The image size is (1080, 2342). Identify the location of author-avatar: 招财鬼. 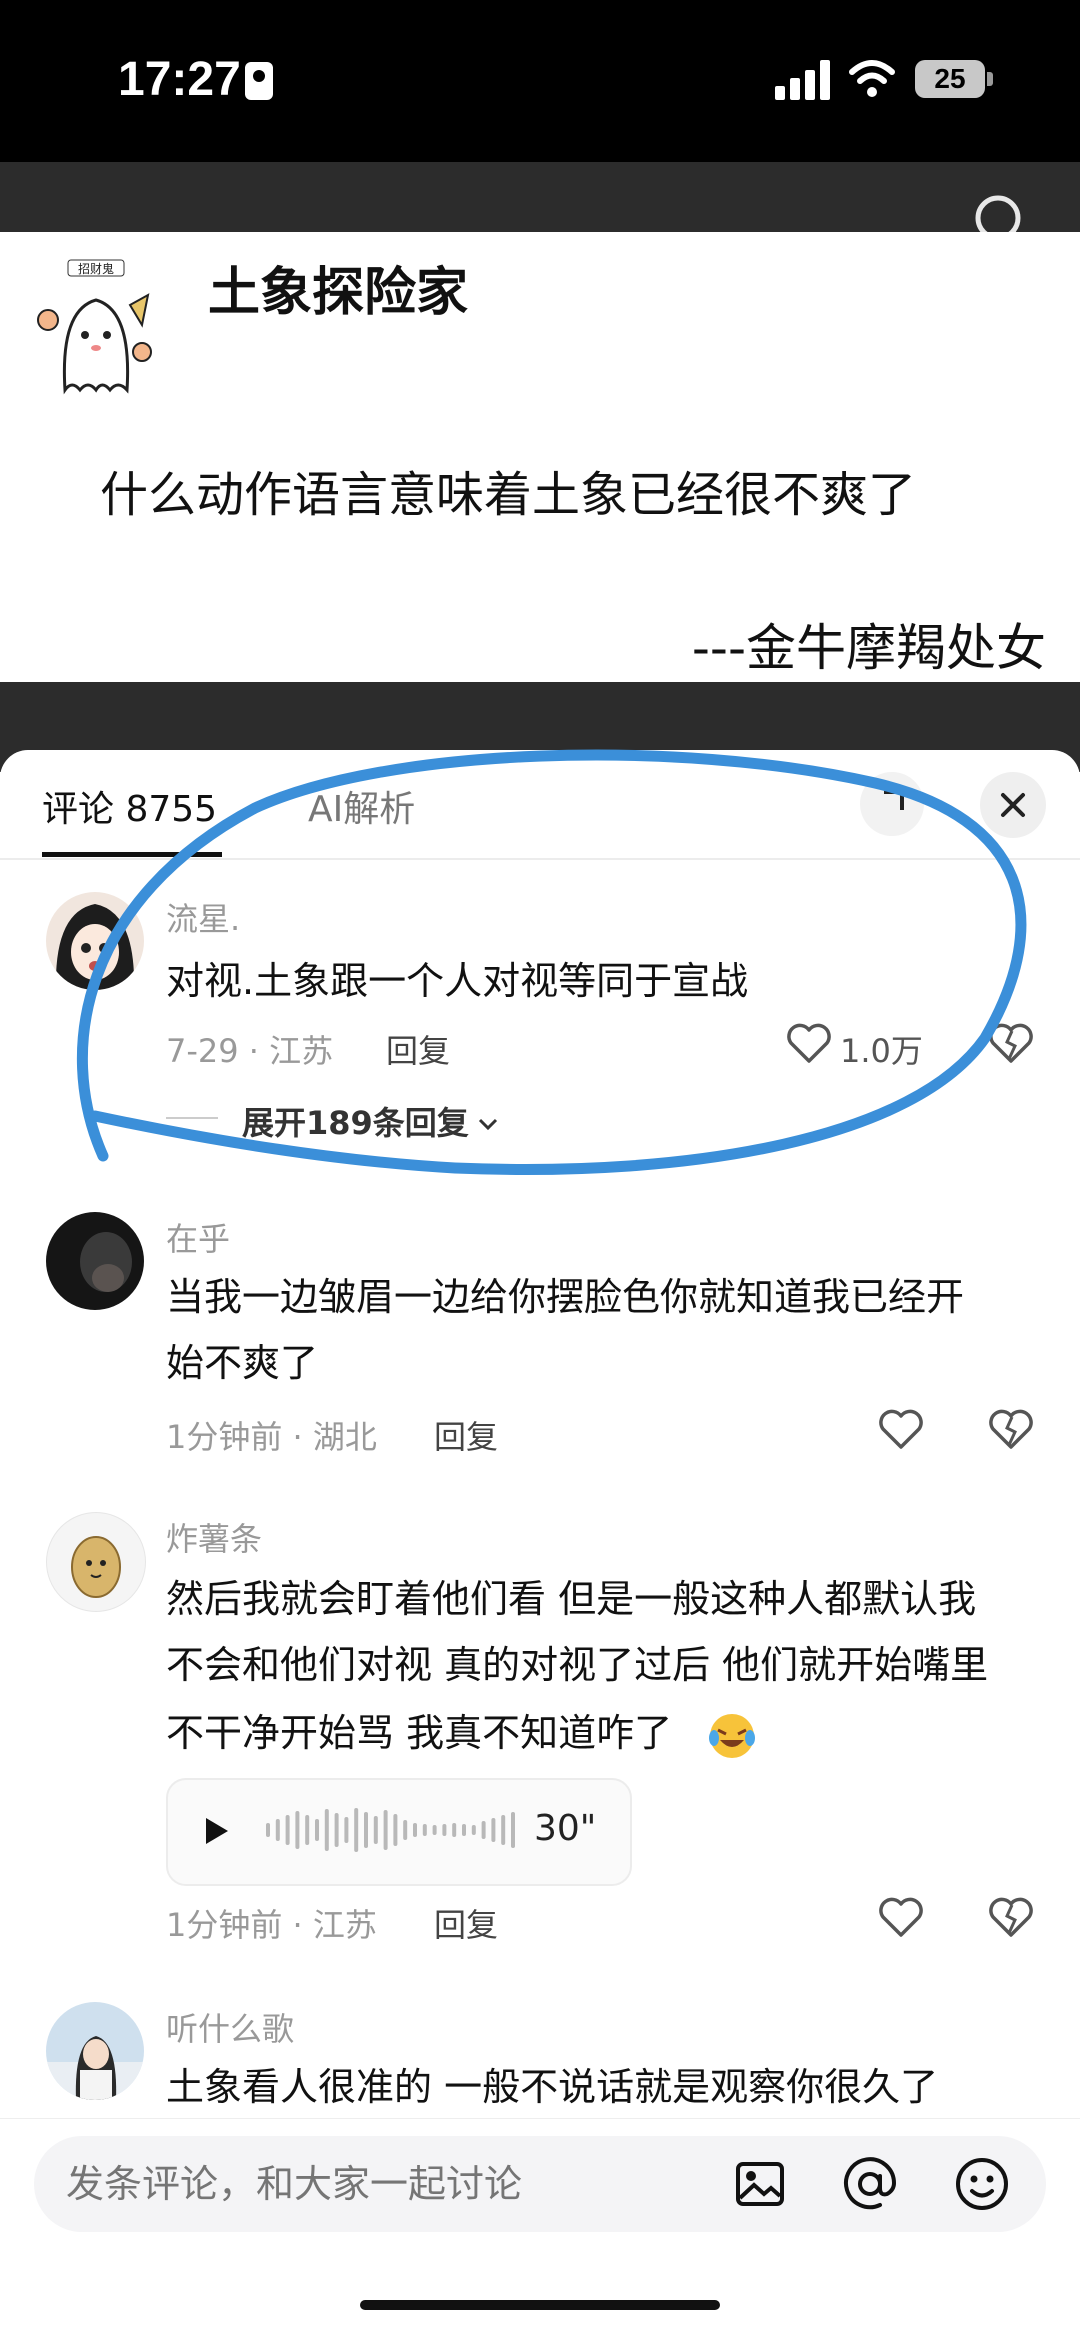
(95, 325).